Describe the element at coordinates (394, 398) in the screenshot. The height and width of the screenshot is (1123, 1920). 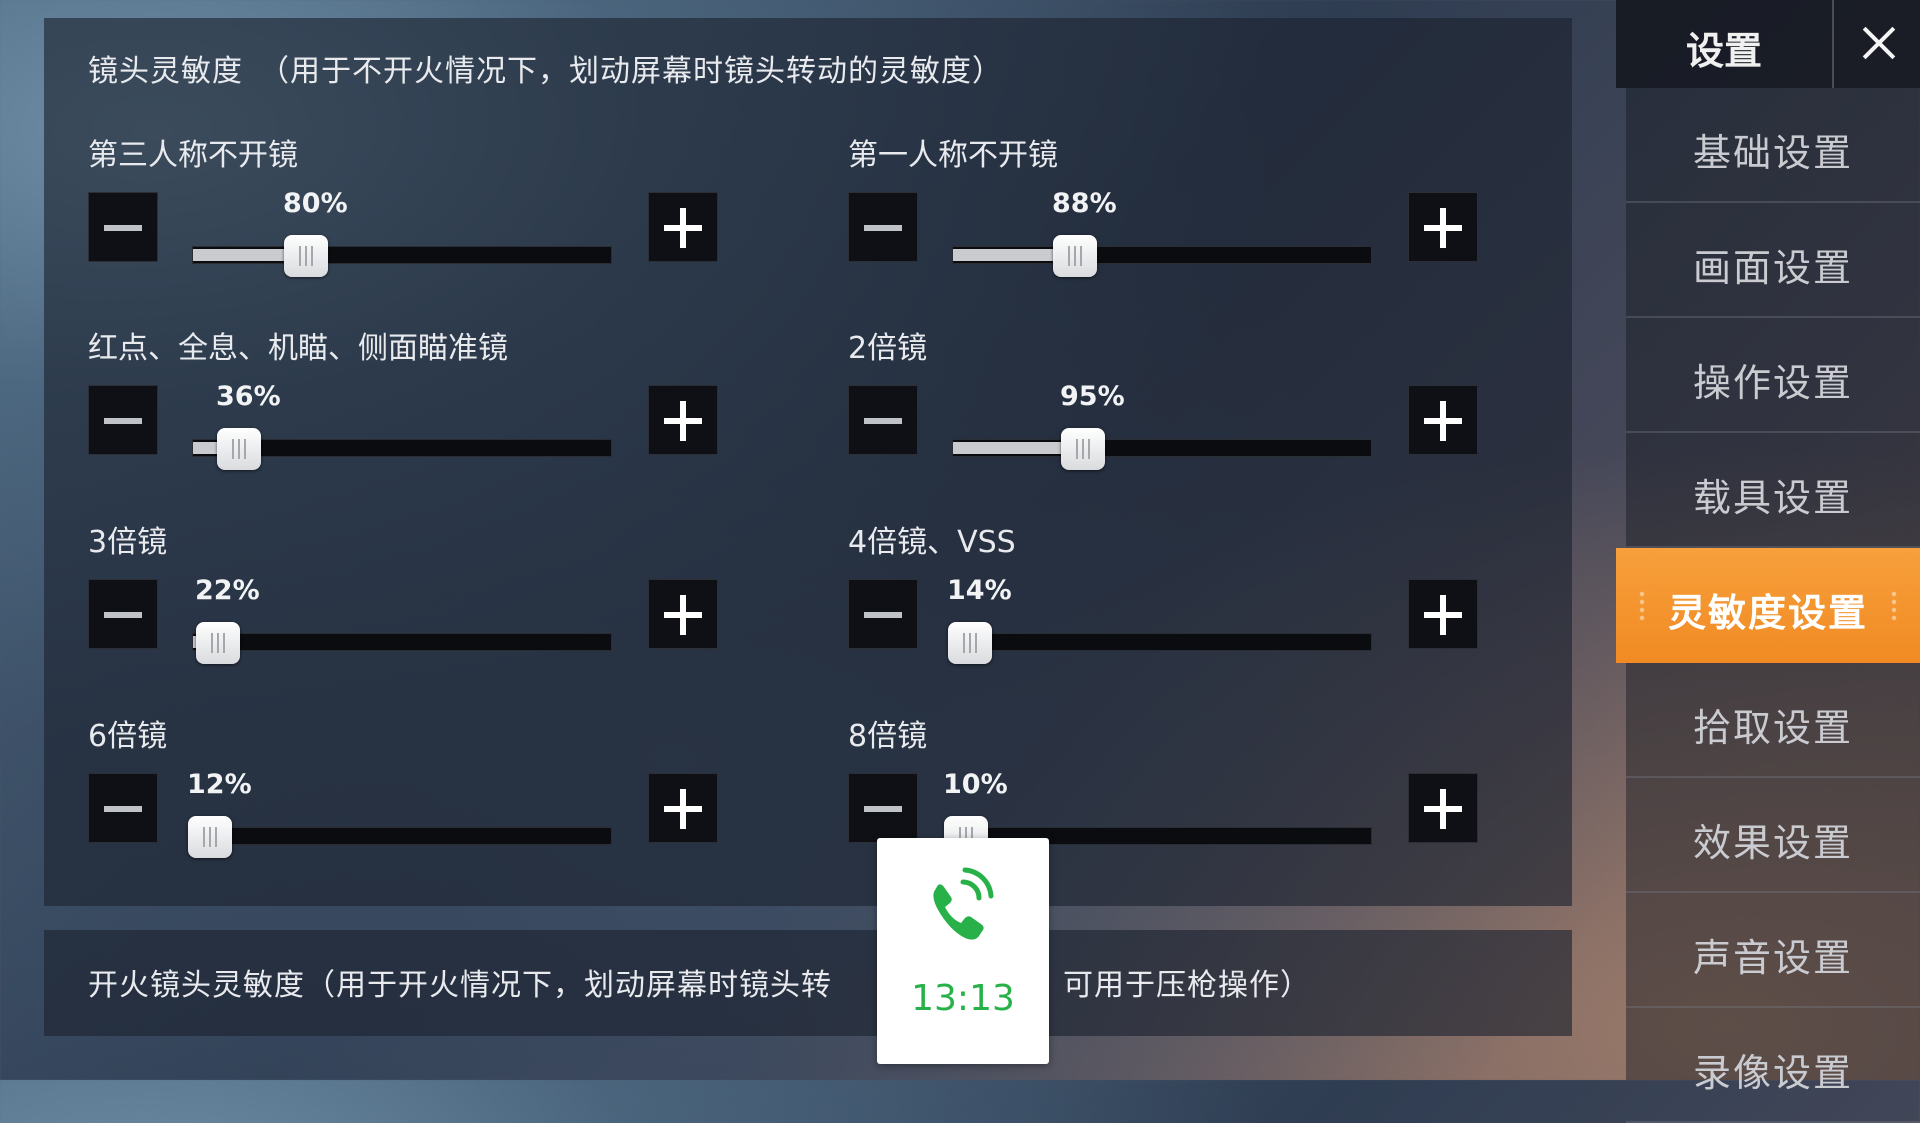
I see `setting-row-red-dot: 红点、全息、机瞄、侧面瞄准镜 36%` at that location.